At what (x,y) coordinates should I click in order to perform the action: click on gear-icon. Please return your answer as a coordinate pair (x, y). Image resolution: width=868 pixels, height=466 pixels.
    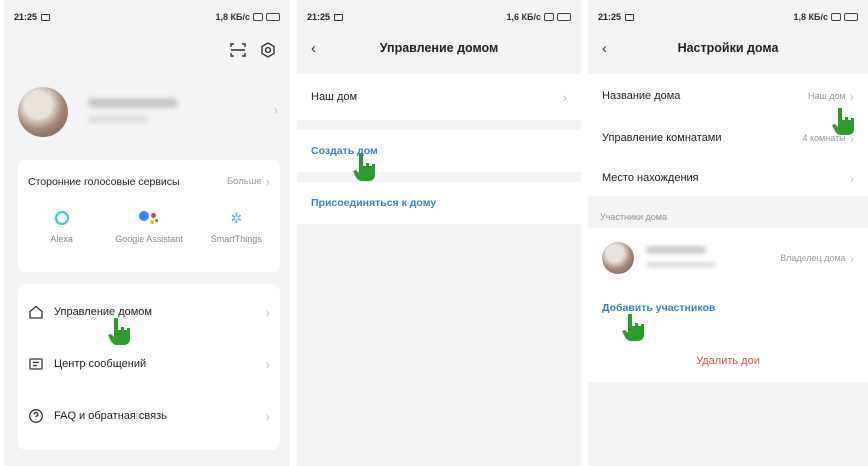
    Looking at the image, I should click on (268, 50).